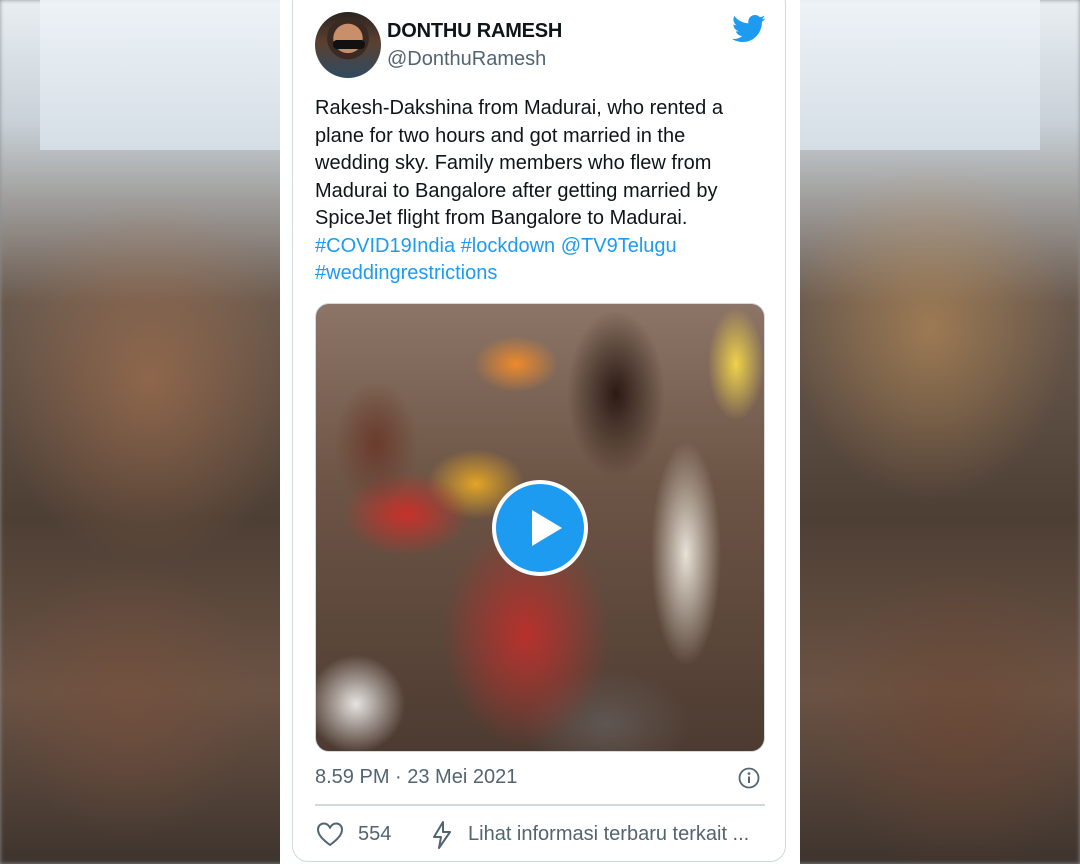 Image resolution: width=1080 pixels, height=864 pixels. What do you see at coordinates (330, 834) in the screenshot?
I see `heart-icon` at bounding box center [330, 834].